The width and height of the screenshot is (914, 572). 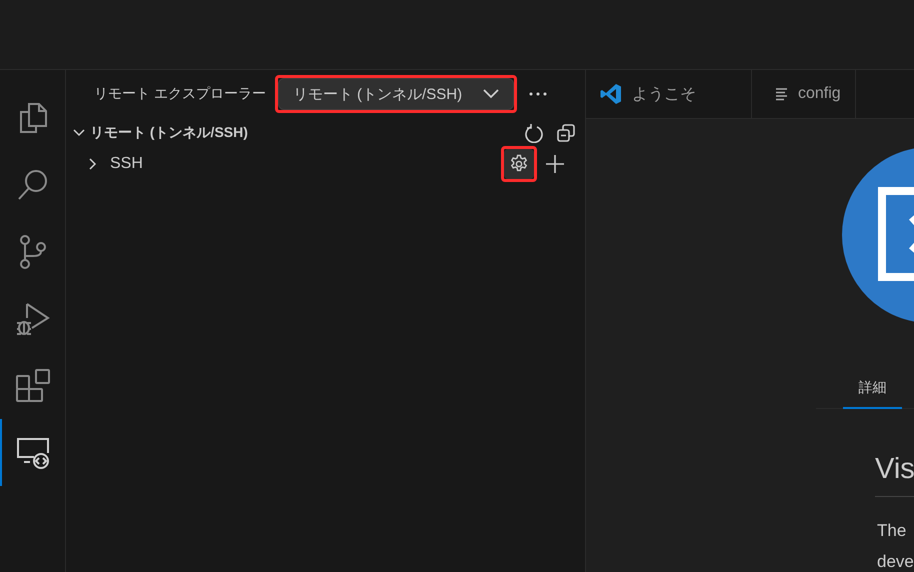 I want to click on code-editor-logo-icon, so click(x=611, y=94).